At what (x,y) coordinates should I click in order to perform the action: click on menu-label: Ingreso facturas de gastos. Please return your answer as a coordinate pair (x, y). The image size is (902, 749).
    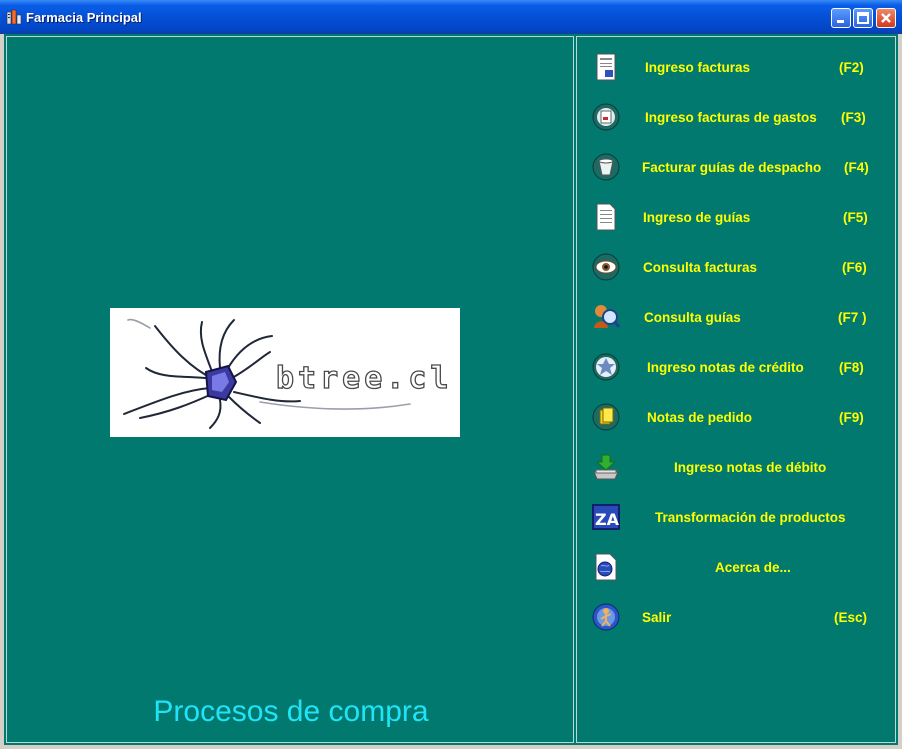
    Looking at the image, I should click on (731, 117).